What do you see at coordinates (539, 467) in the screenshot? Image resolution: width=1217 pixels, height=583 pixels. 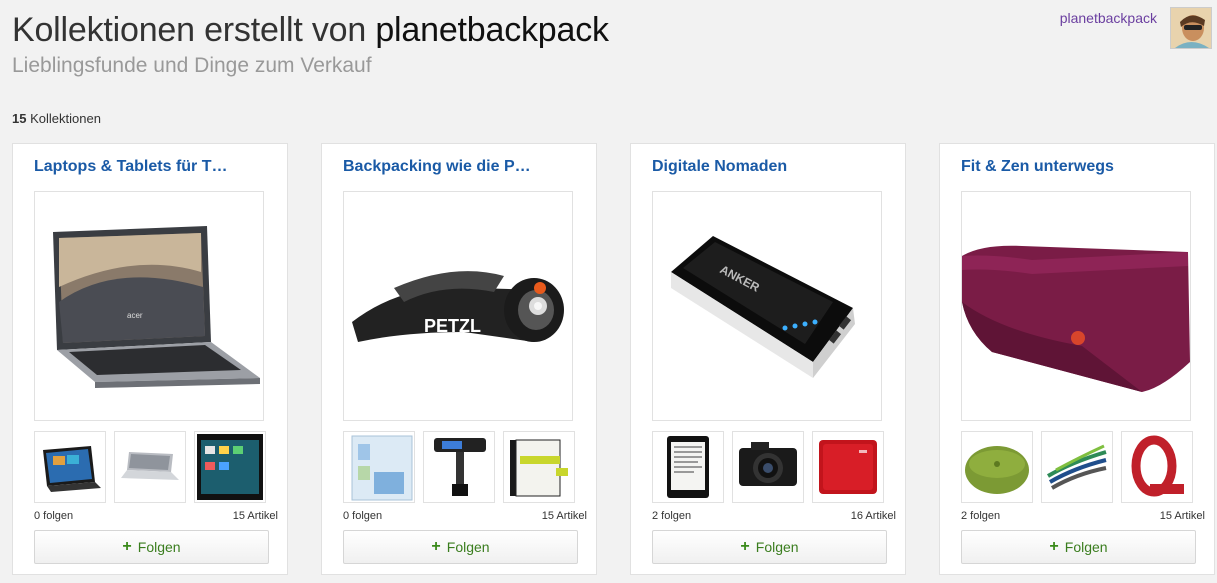 I see `thumbnail-notebook` at bounding box center [539, 467].